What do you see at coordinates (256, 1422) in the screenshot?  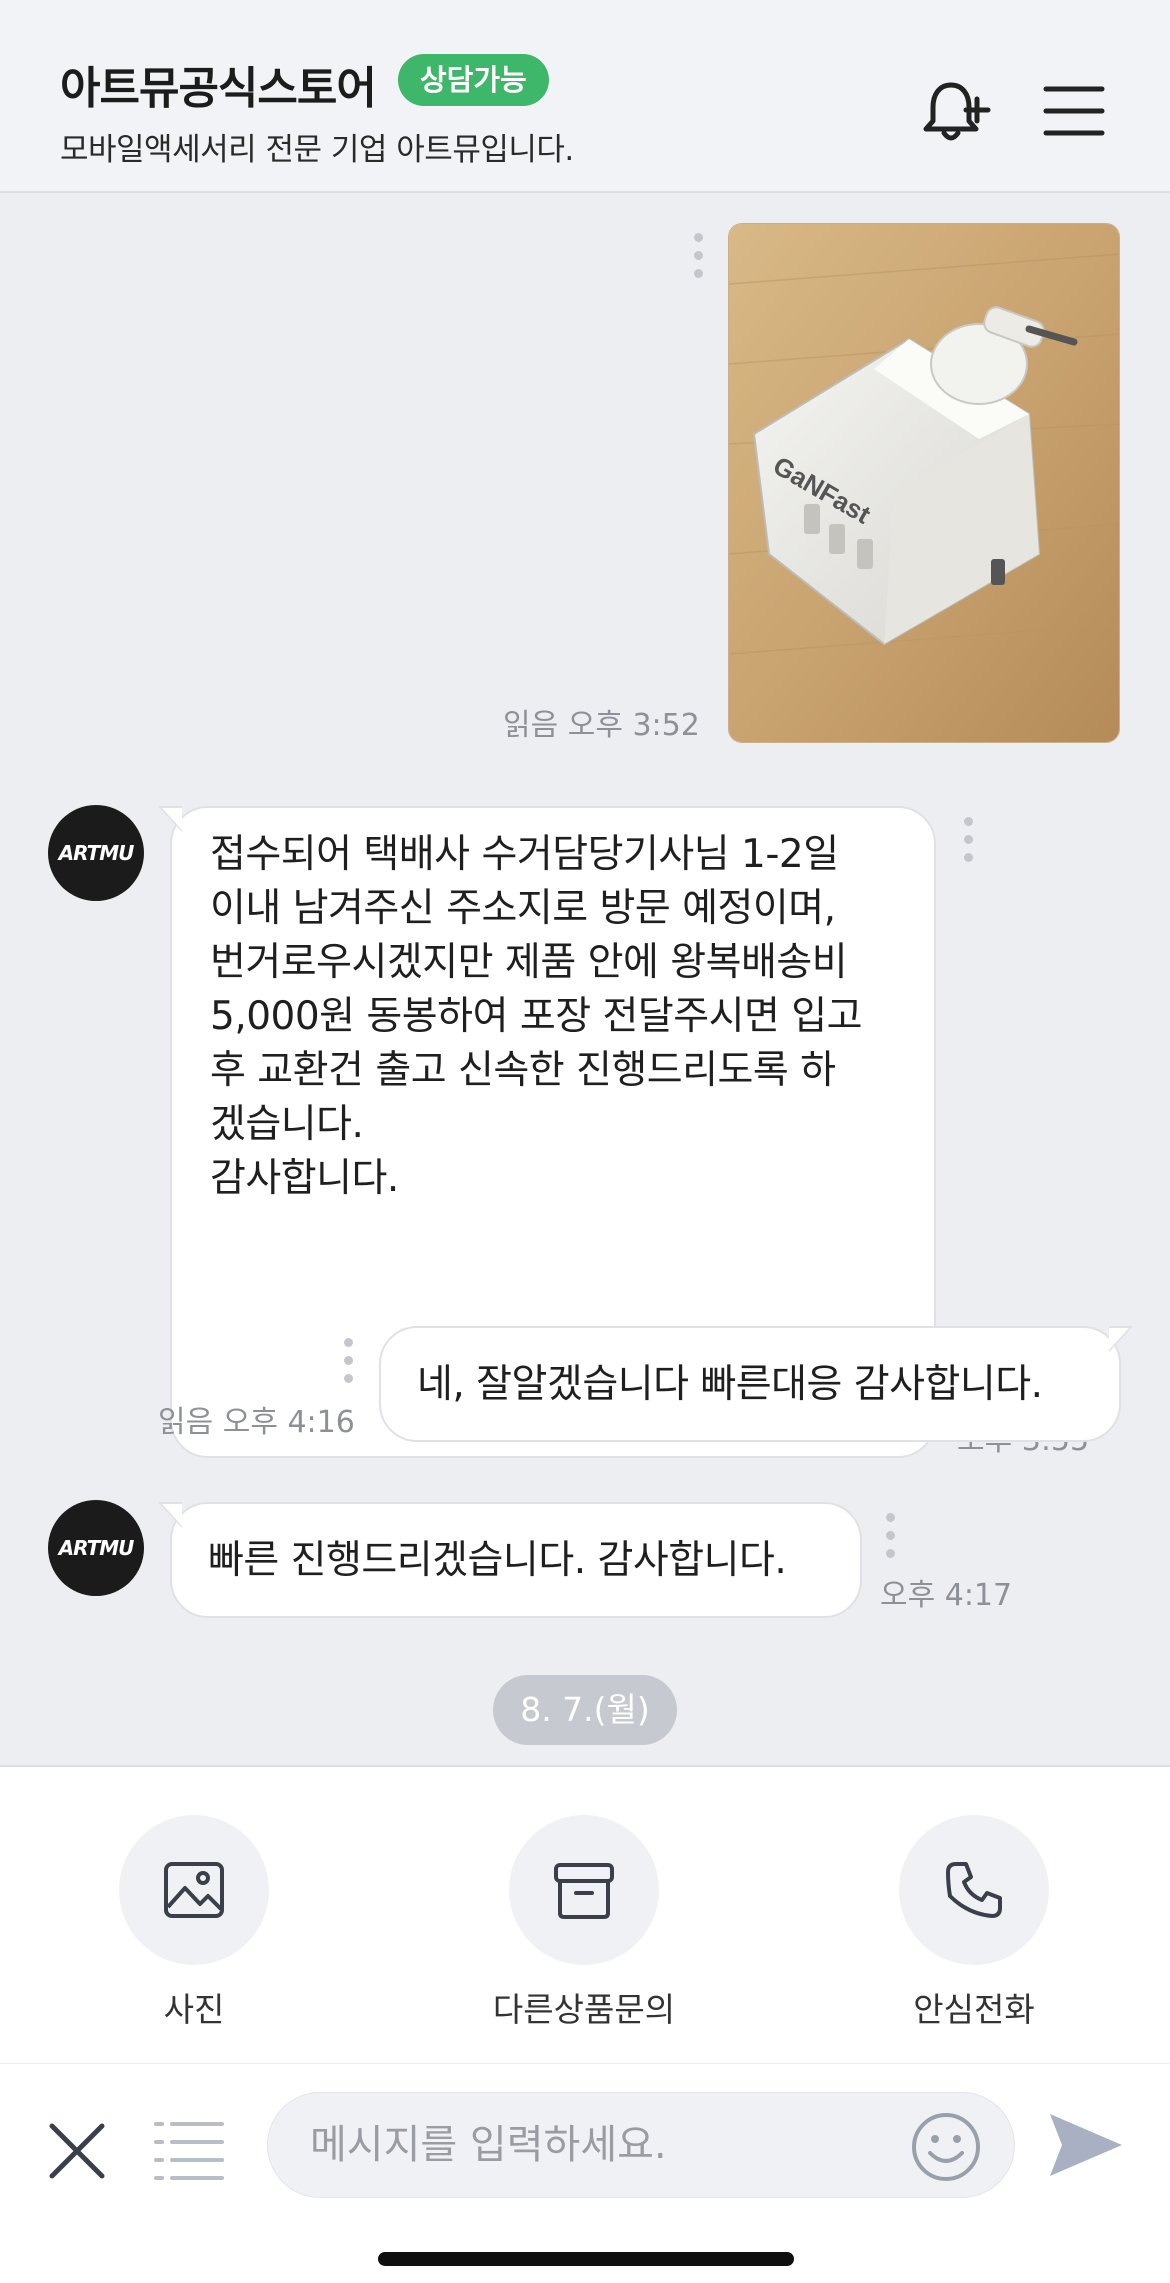 I see `message-meta: 읽음 오후 4:16` at bounding box center [256, 1422].